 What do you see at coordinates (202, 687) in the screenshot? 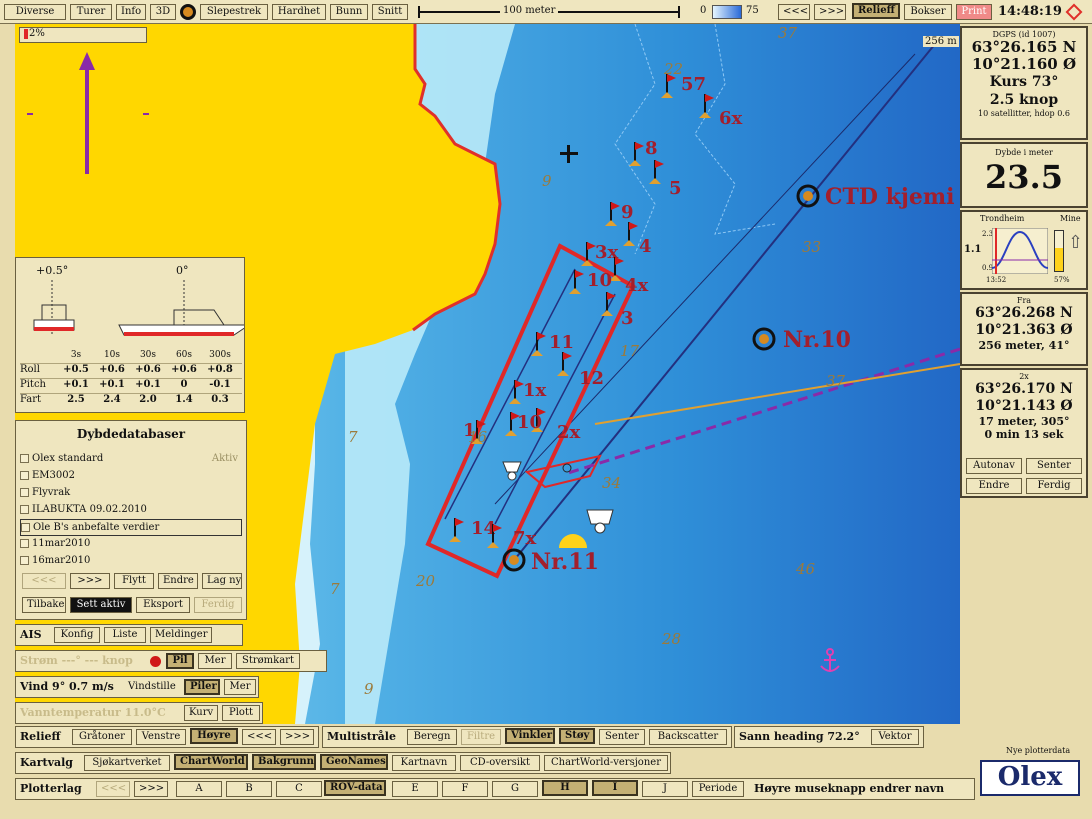
I see `wind-arrows-toggle: Piler` at bounding box center [202, 687].